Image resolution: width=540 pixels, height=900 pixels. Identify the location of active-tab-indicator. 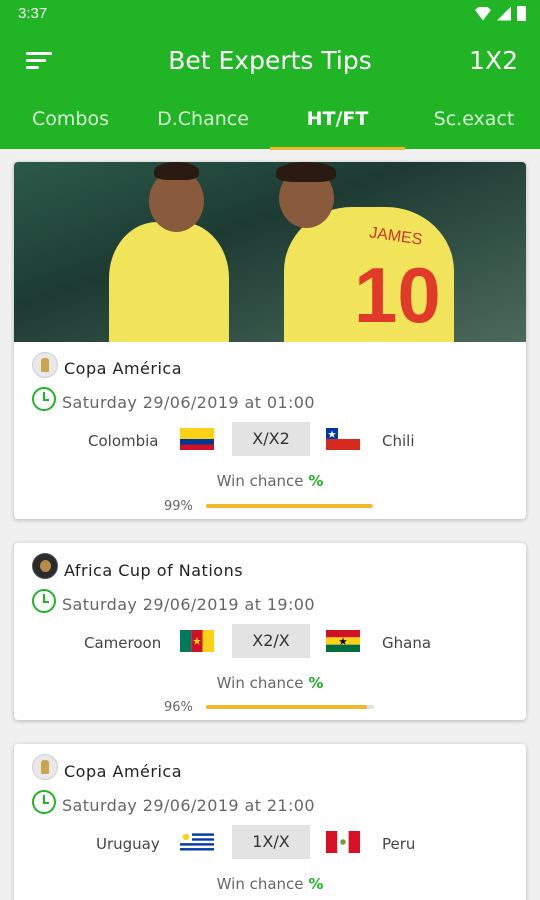
(337, 148).